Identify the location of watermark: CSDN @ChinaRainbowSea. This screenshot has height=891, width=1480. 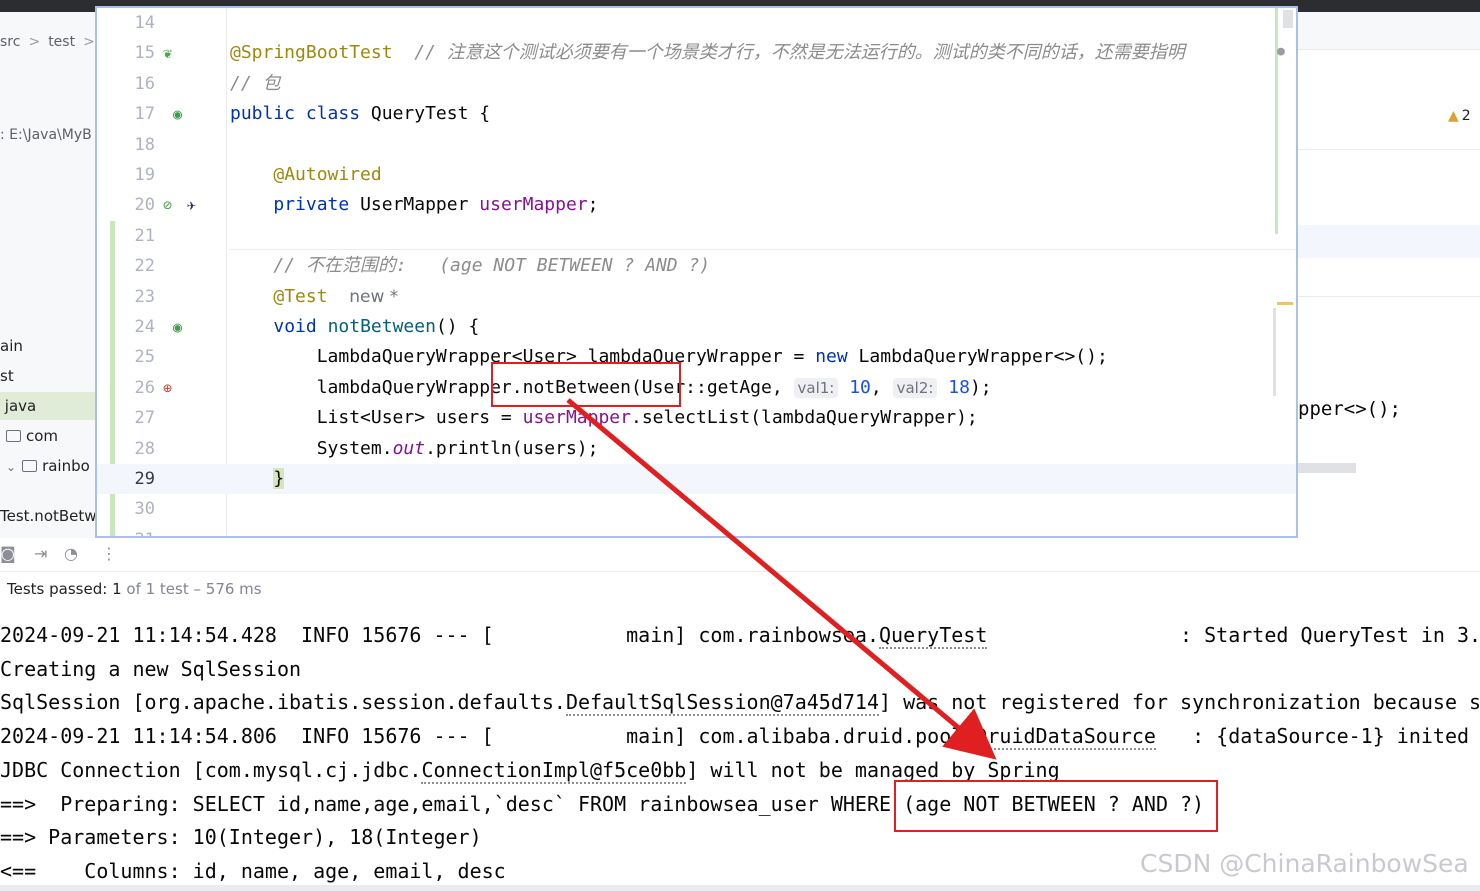
(1304, 863).